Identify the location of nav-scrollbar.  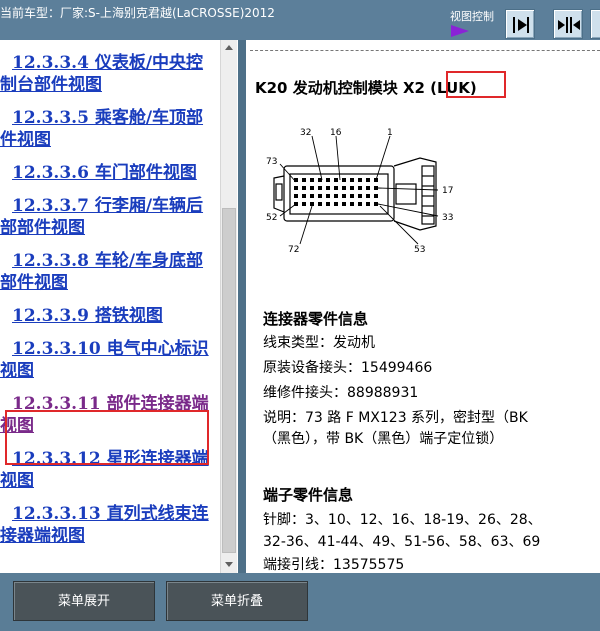
(228, 306).